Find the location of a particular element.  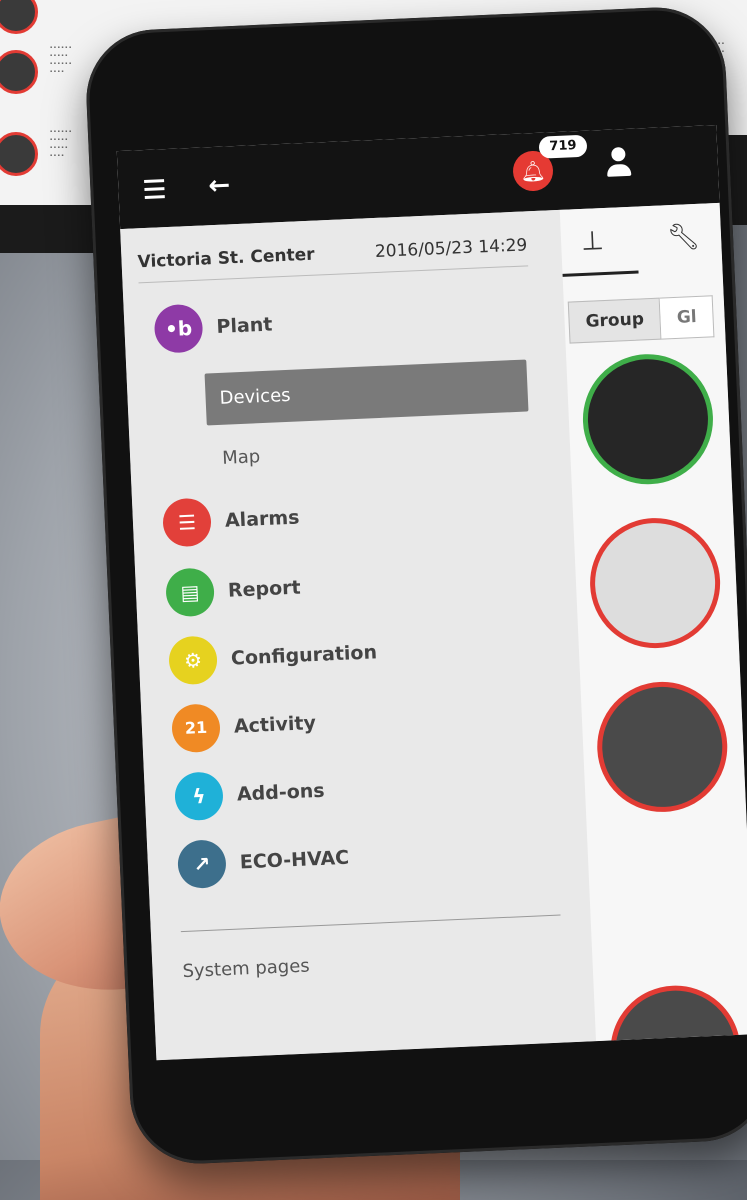

nav-item-label: Alarms is located at coordinates (262, 519).